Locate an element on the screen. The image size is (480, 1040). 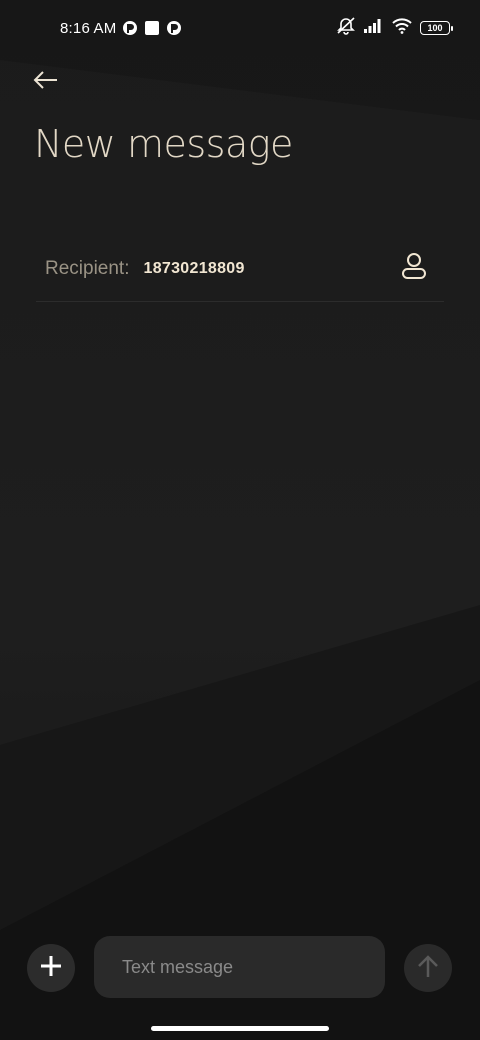
status-left: 8:16 AM is located at coordinates (121, 28).